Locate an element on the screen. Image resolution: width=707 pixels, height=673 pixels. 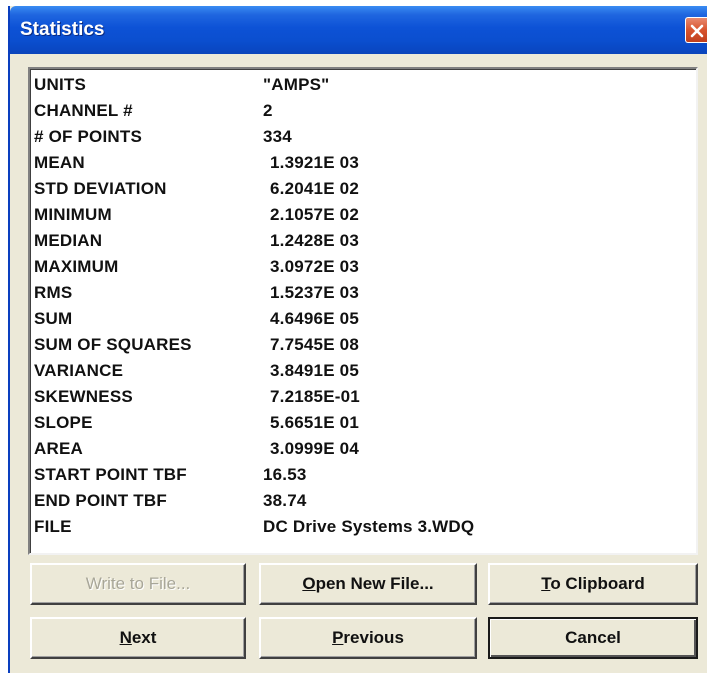
list-item: VARIANCE 3.8491E 05 is located at coordinates (354, 372).